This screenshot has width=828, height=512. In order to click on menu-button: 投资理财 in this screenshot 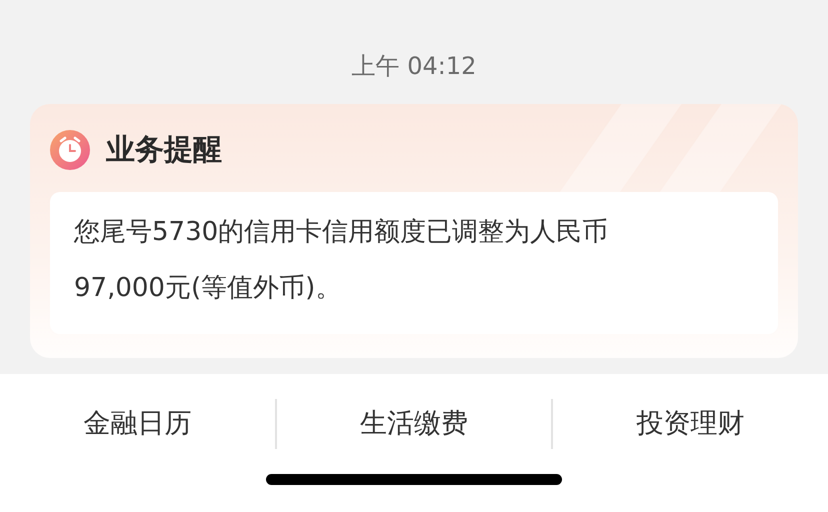, I will do `click(690, 424)`.